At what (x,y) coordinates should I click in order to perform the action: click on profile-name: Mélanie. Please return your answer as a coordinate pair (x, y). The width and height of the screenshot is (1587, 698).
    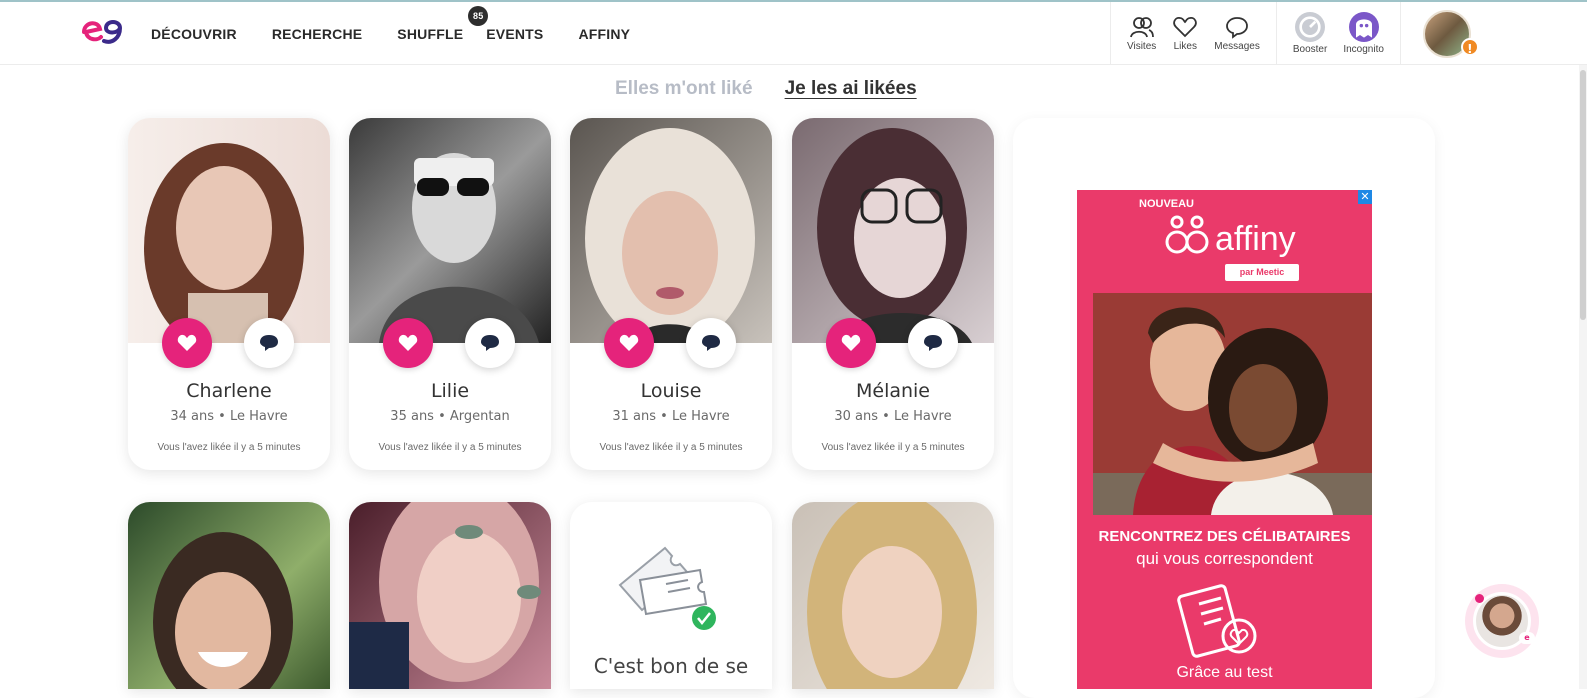
    Looking at the image, I should click on (892, 391).